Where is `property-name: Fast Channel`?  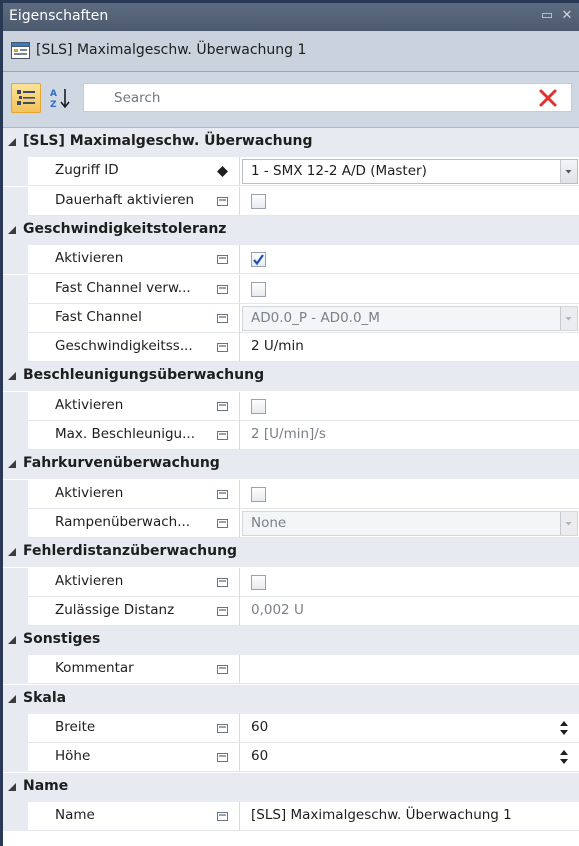 property-name: Fast Channel is located at coordinates (98, 316).